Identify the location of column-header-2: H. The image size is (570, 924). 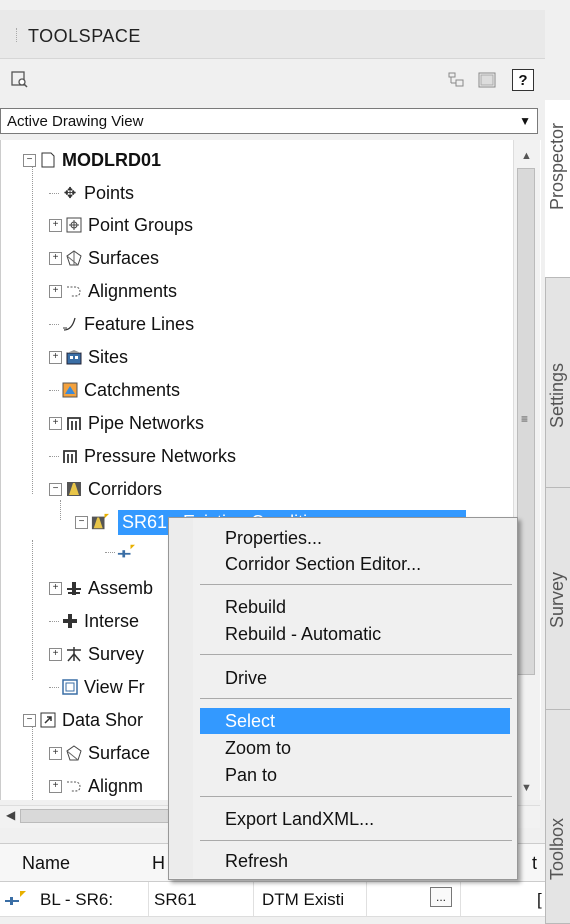
(158, 863).